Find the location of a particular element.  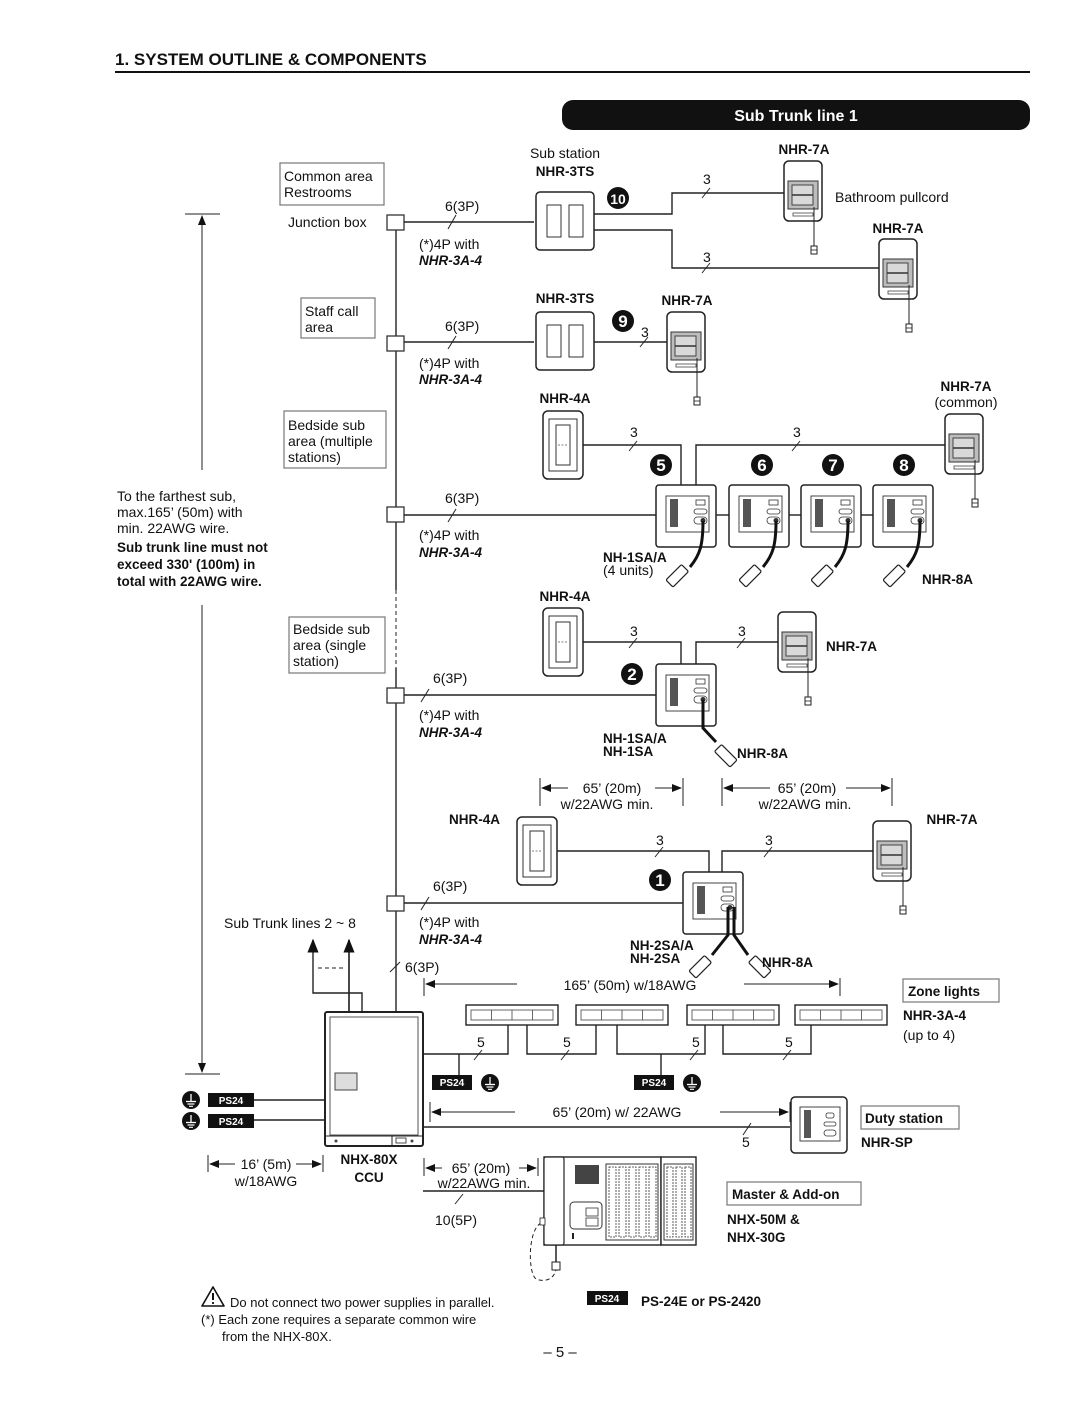

note-farthest-line3: min. 22AWG wire. is located at coordinates (173, 528).